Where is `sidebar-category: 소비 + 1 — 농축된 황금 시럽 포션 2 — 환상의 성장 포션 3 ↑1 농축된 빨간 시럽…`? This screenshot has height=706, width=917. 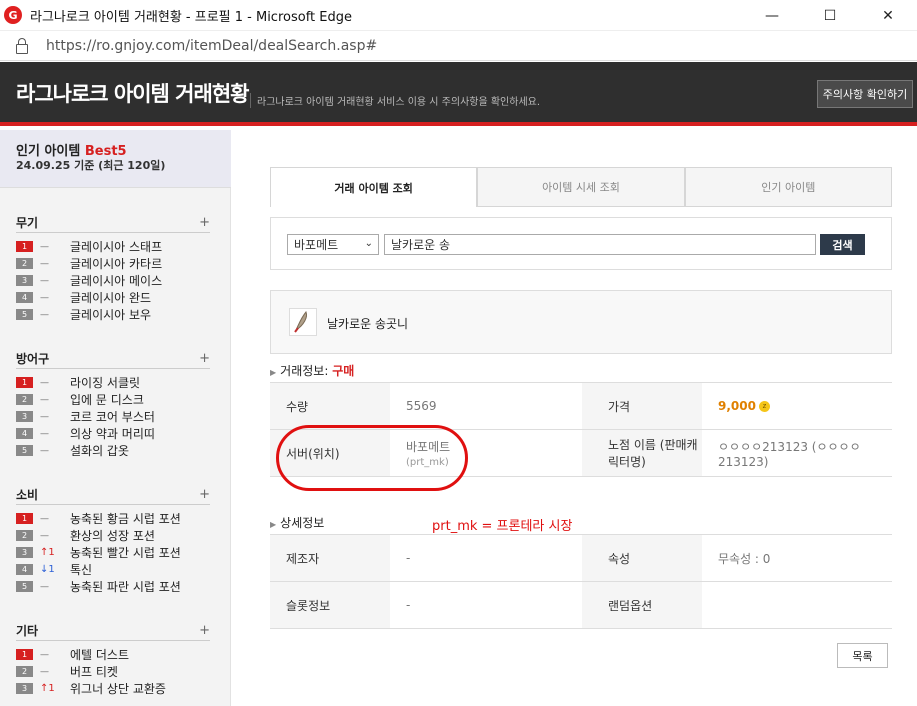
sidebar-category: 소비 + 1 — 농축된 황금 시럽 포션 2 — 환상의 성장 포션 3 ↑1 농축된 빨간 시럽… is located at coordinates (113, 540).